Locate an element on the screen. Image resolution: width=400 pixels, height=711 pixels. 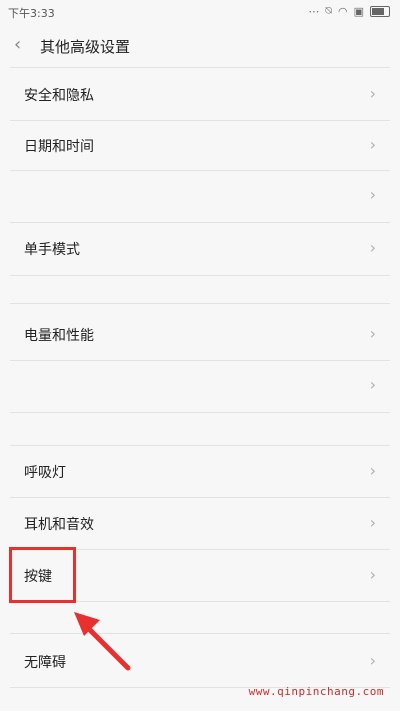
settings-row-one-hand-mode: 单手模式 › is located at coordinates (200, 249).